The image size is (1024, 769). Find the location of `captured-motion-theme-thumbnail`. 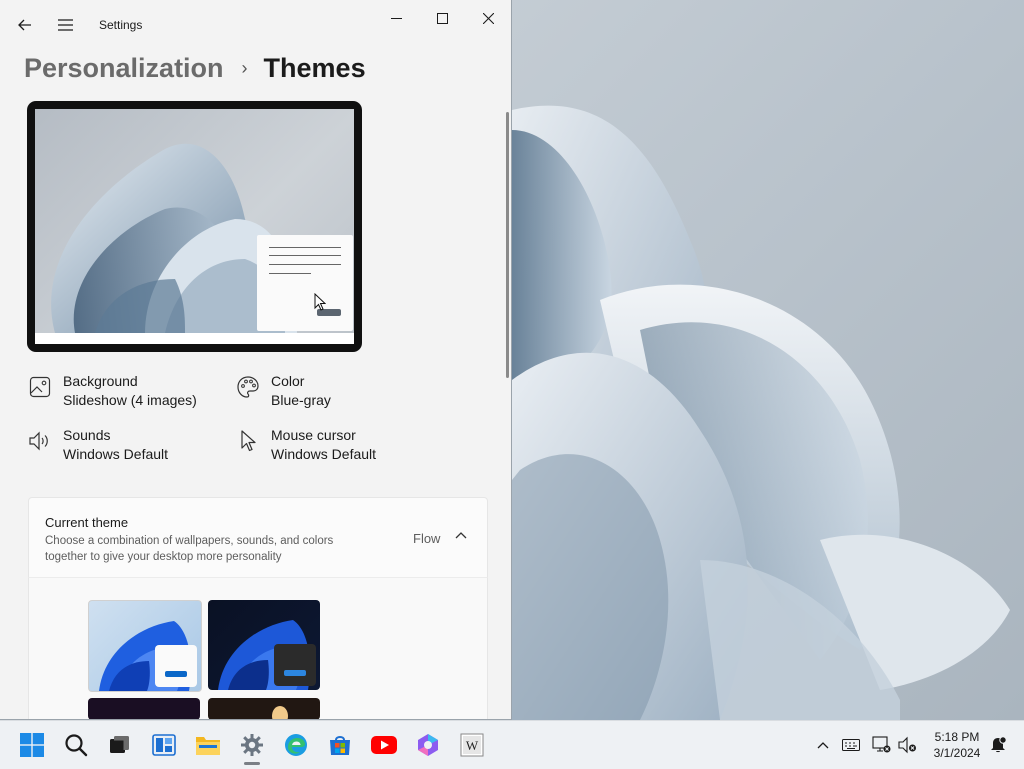

captured-motion-theme-thumbnail is located at coordinates (264, 708).